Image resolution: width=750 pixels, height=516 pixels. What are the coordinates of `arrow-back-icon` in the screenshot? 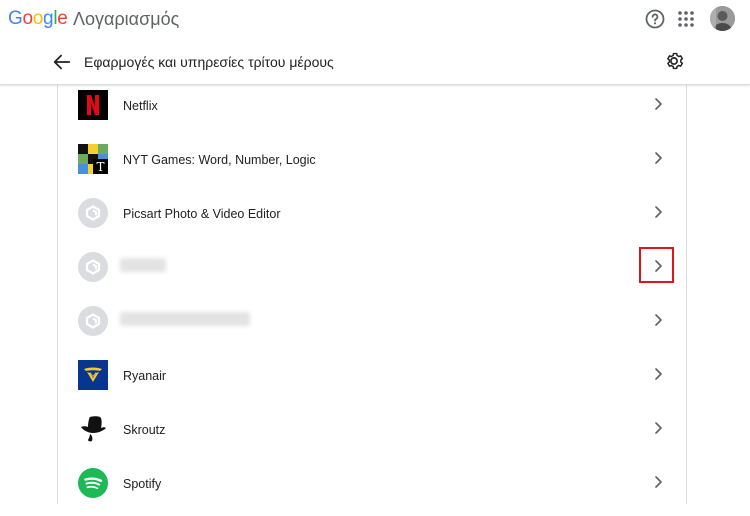 It's located at (62, 62).